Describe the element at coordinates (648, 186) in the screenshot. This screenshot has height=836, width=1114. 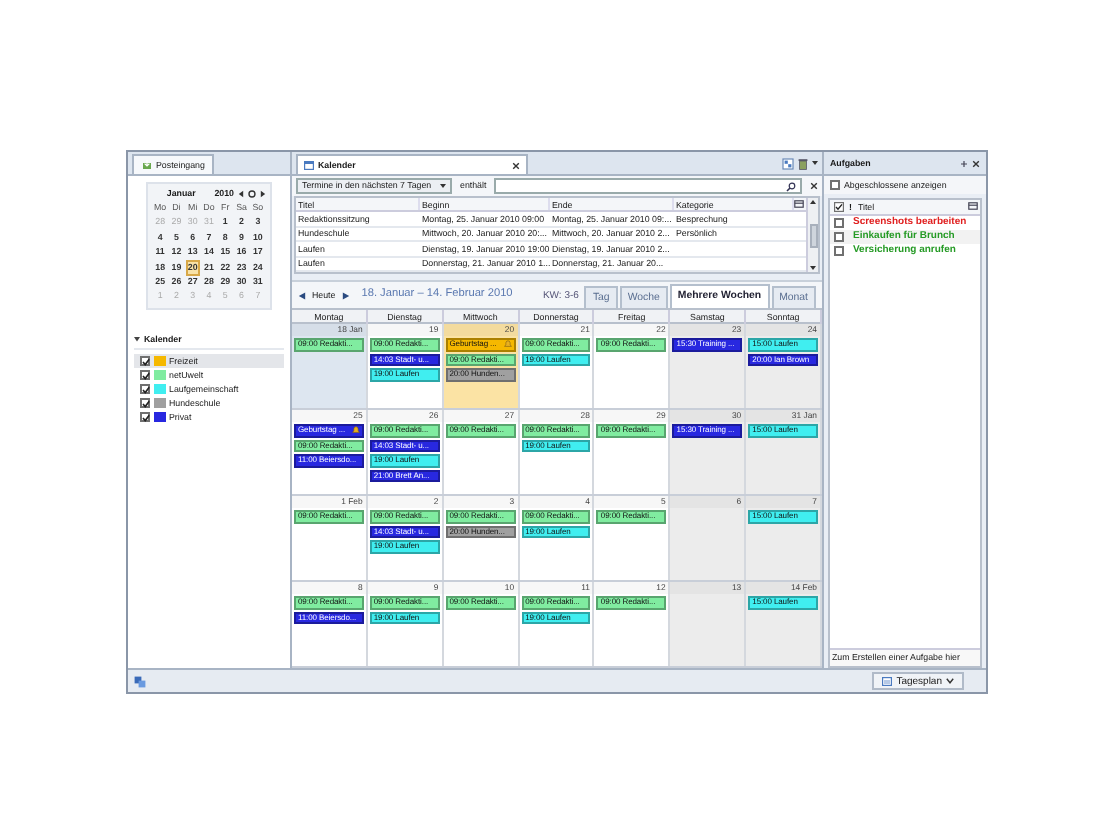
I see `search-field` at that location.